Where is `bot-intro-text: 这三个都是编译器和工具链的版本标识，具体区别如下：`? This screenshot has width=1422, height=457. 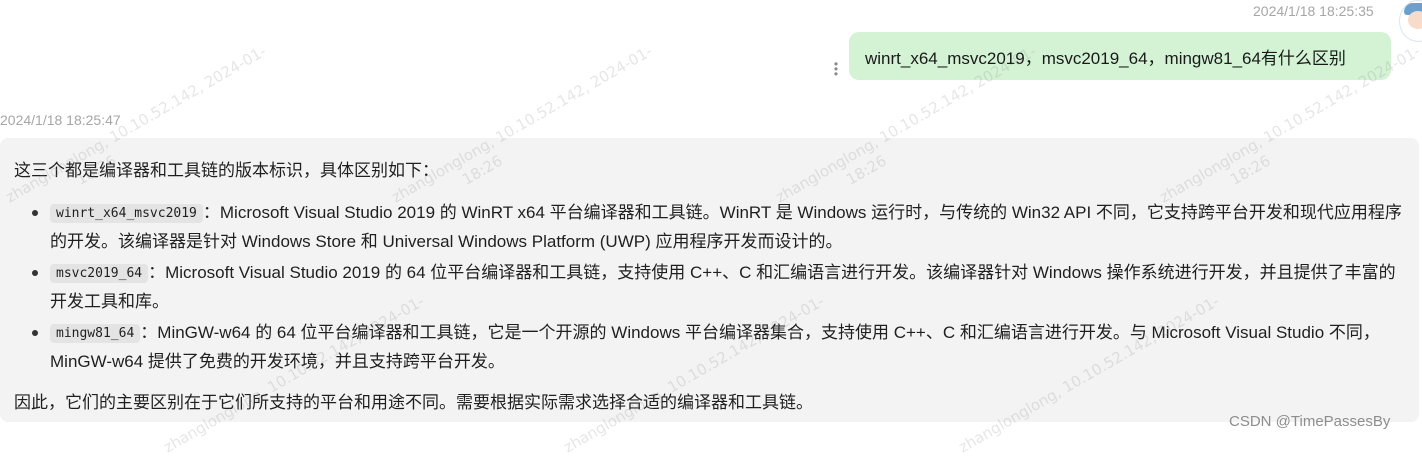 bot-intro-text: 这三个都是编译器和工具链的版本标识，具体区别如下： is located at coordinates (226, 170).